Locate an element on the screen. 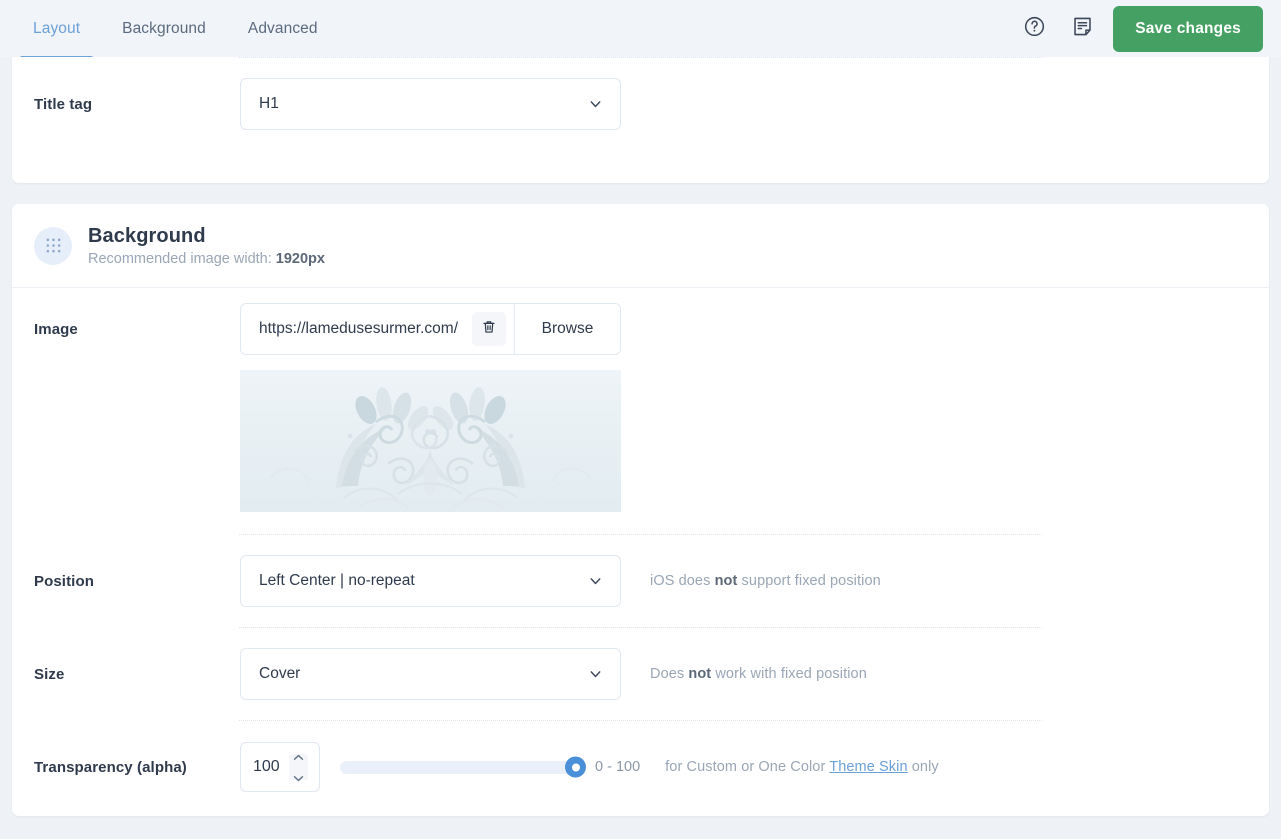 This screenshot has height=839, width=1281. size-select: Cover is located at coordinates (430, 674).